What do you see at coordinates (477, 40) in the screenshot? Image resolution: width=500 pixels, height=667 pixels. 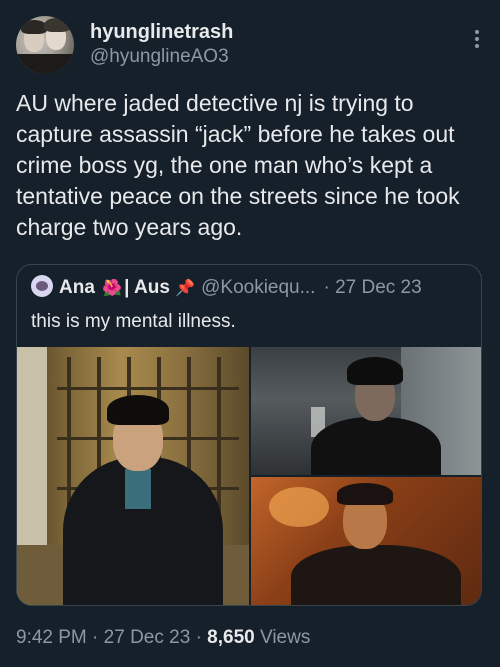 I see `more-options-icon` at bounding box center [477, 40].